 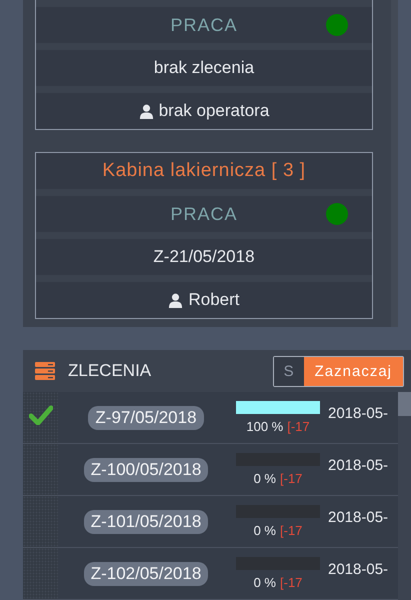 I want to click on operator-name: Robert, so click(x=214, y=300).